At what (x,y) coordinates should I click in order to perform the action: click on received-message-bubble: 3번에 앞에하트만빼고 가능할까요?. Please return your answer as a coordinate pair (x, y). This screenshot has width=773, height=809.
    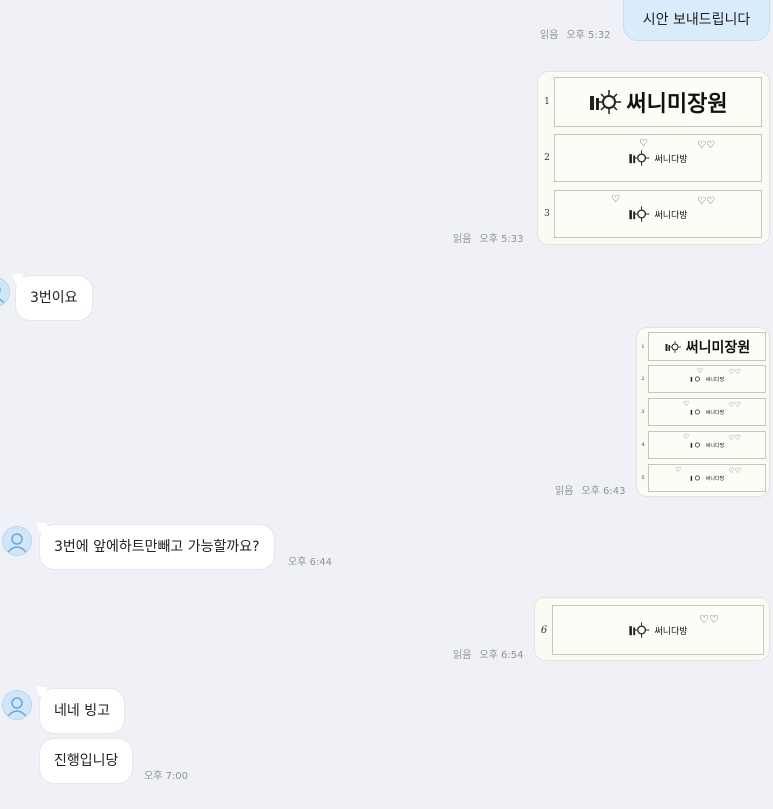
    Looking at the image, I should click on (157, 547).